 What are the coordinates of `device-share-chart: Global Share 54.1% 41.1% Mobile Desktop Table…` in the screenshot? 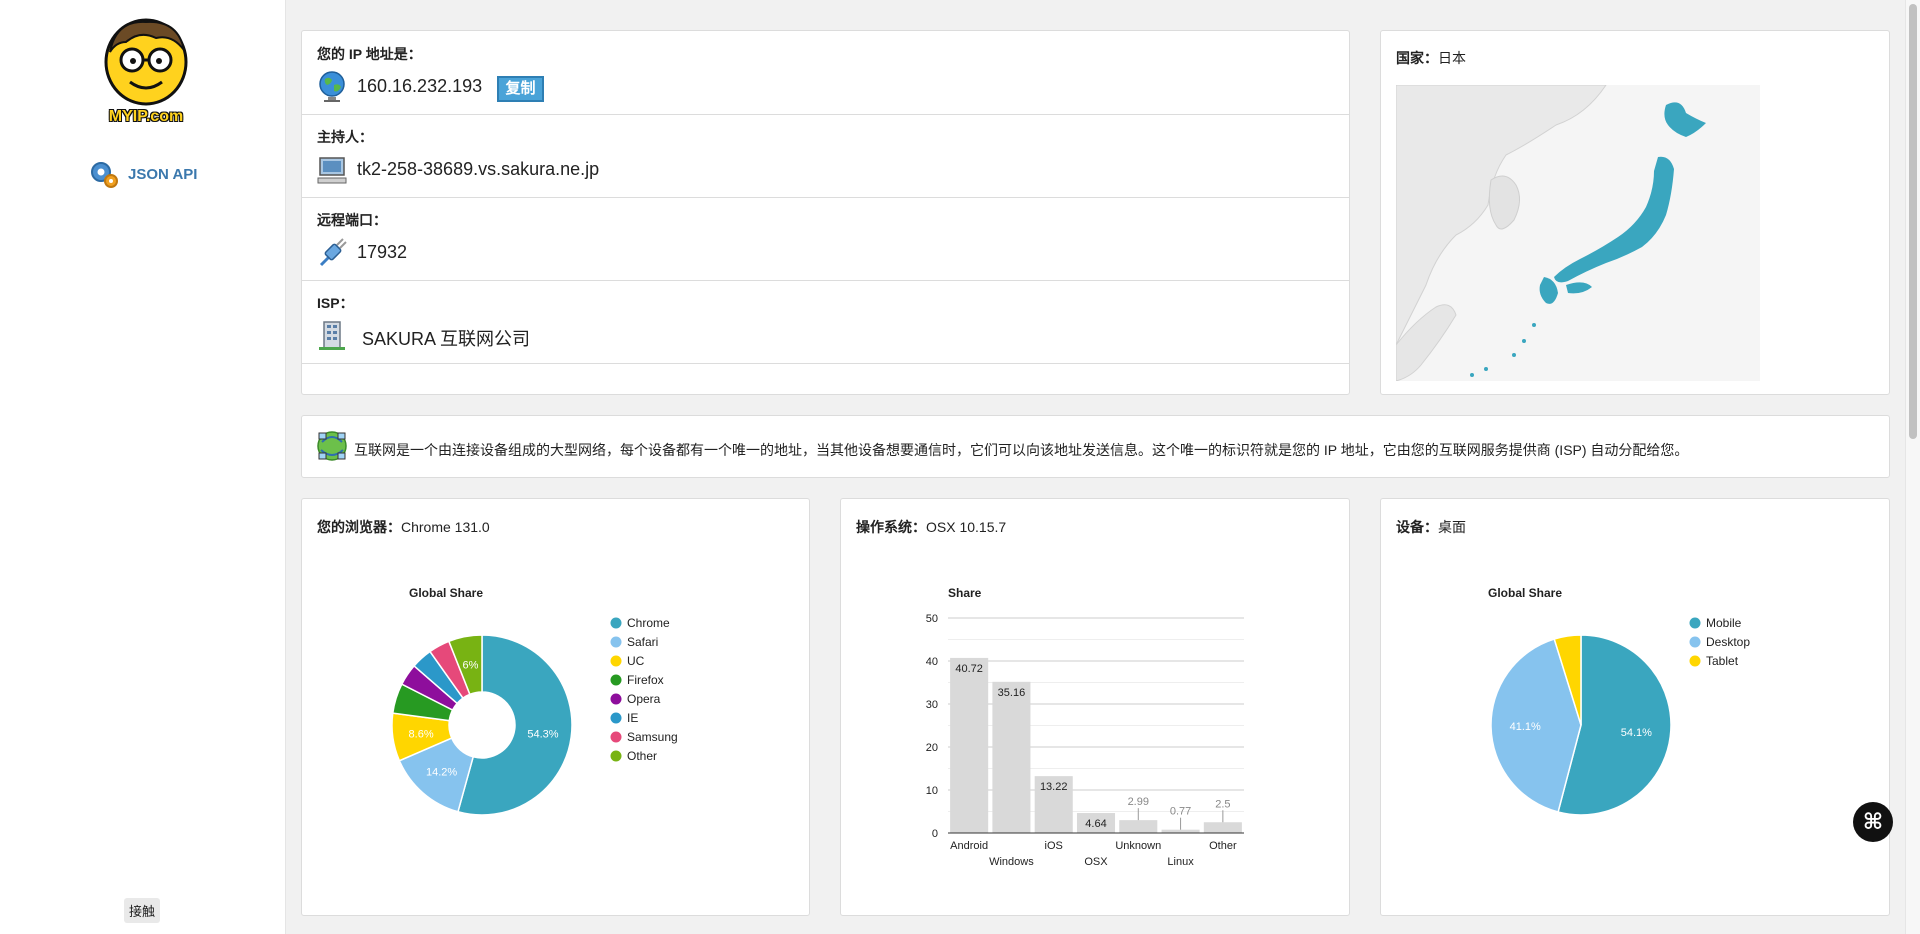 It's located at (1619, 701).